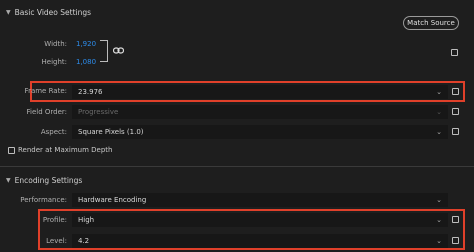  What do you see at coordinates (55, 44) in the screenshot?
I see `width-label: Width:` at bounding box center [55, 44].